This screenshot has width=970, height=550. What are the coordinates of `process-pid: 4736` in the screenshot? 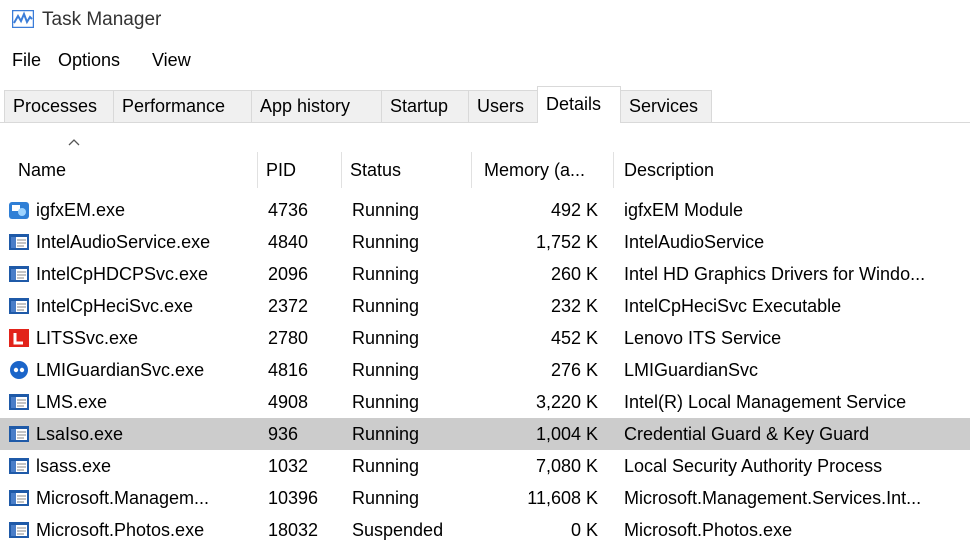 It's located at (288, 210).